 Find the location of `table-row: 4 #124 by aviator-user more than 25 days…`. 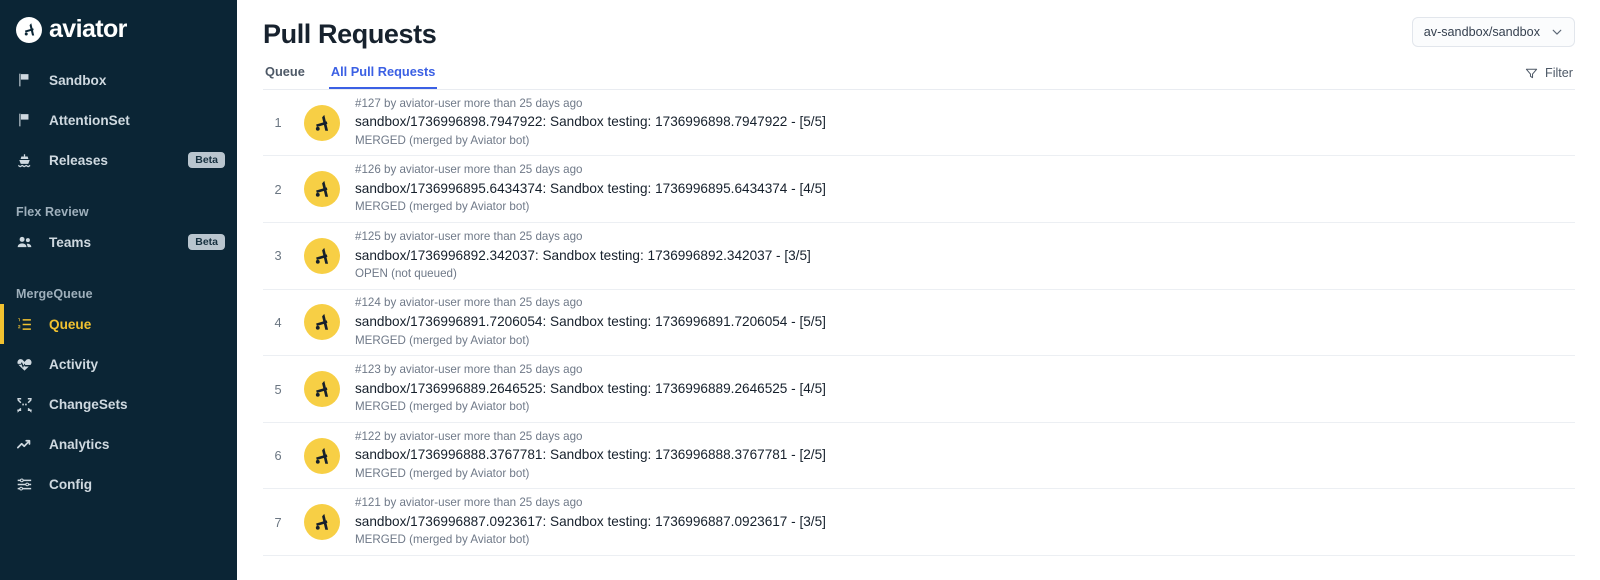

table-row: 4 #124 by aviator-user more than 25 days… is located at coordinates (919, 323).